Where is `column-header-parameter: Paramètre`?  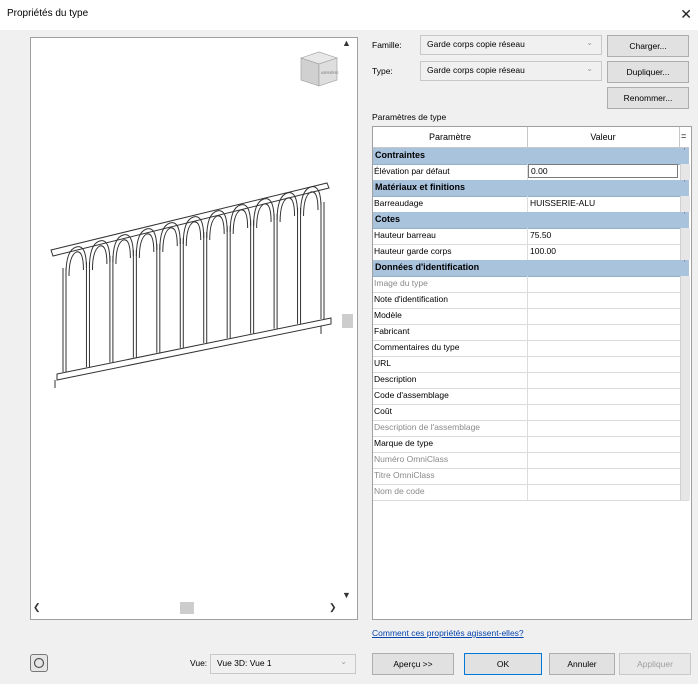 column-header-parameter: Paramètre is located at coordinates (450, 137).